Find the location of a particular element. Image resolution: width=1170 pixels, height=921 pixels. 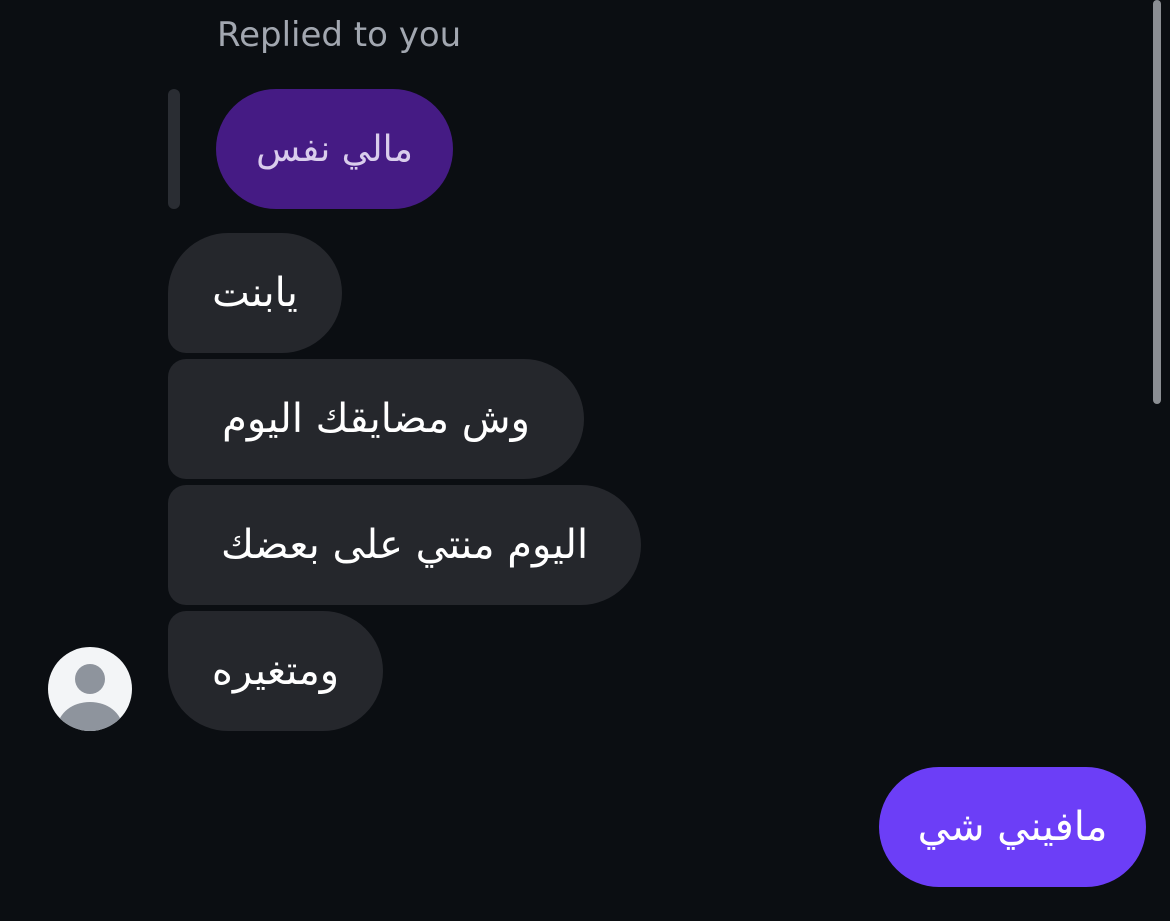

quoted-message-bubble: مالي نفس is located at coordinates (334, 149).